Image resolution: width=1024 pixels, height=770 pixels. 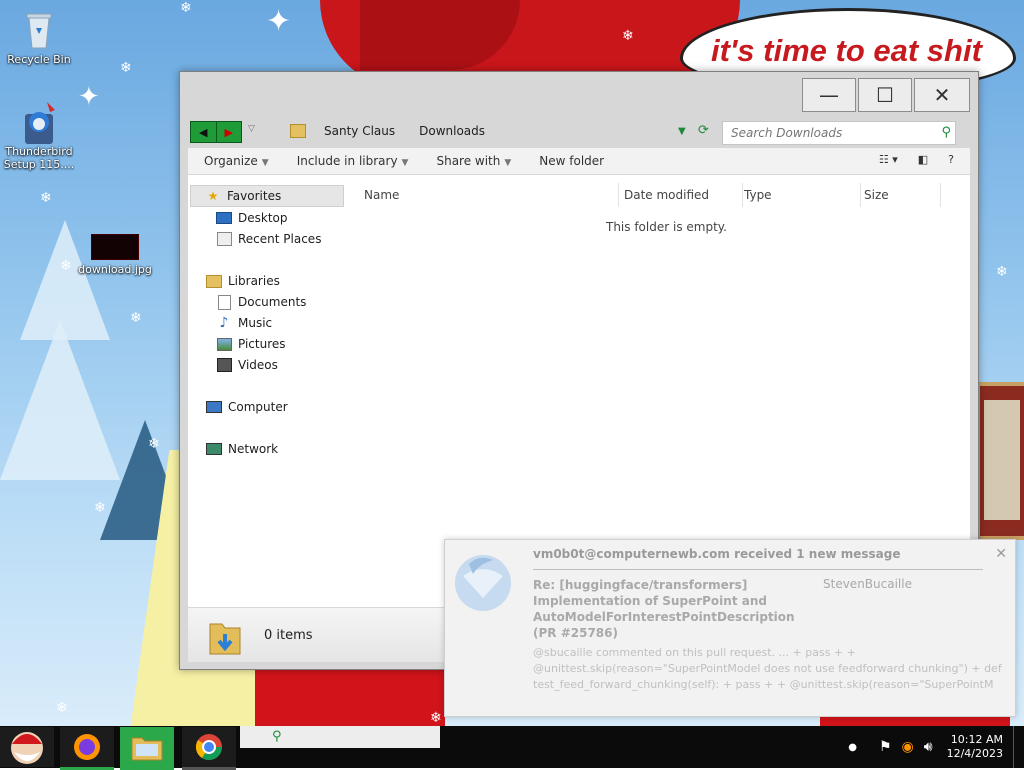 I want to click on firefox-icon, so click(x=87, y=747).